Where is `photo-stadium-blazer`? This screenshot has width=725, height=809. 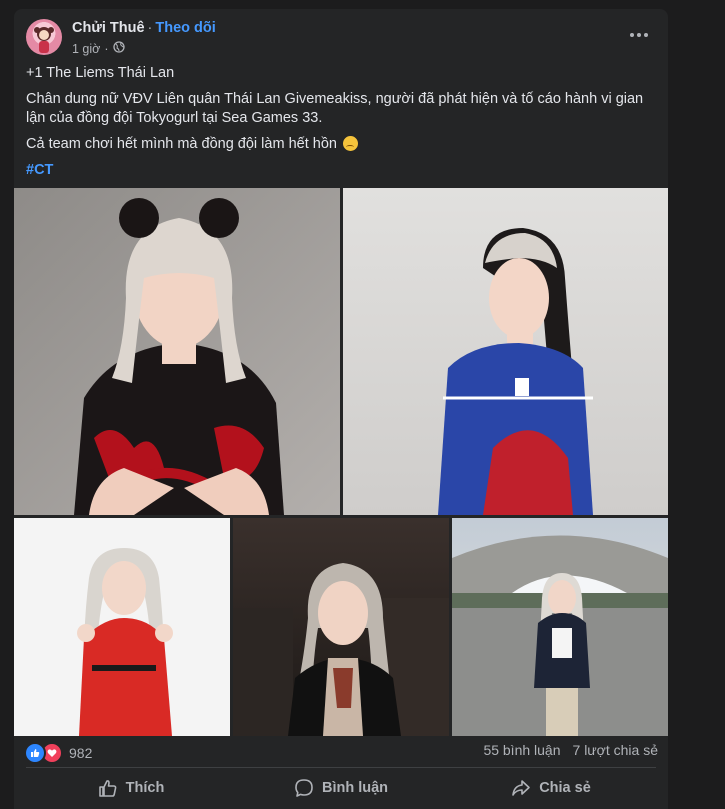 photo-stadium-blazer is located at coordinates (560, 627).